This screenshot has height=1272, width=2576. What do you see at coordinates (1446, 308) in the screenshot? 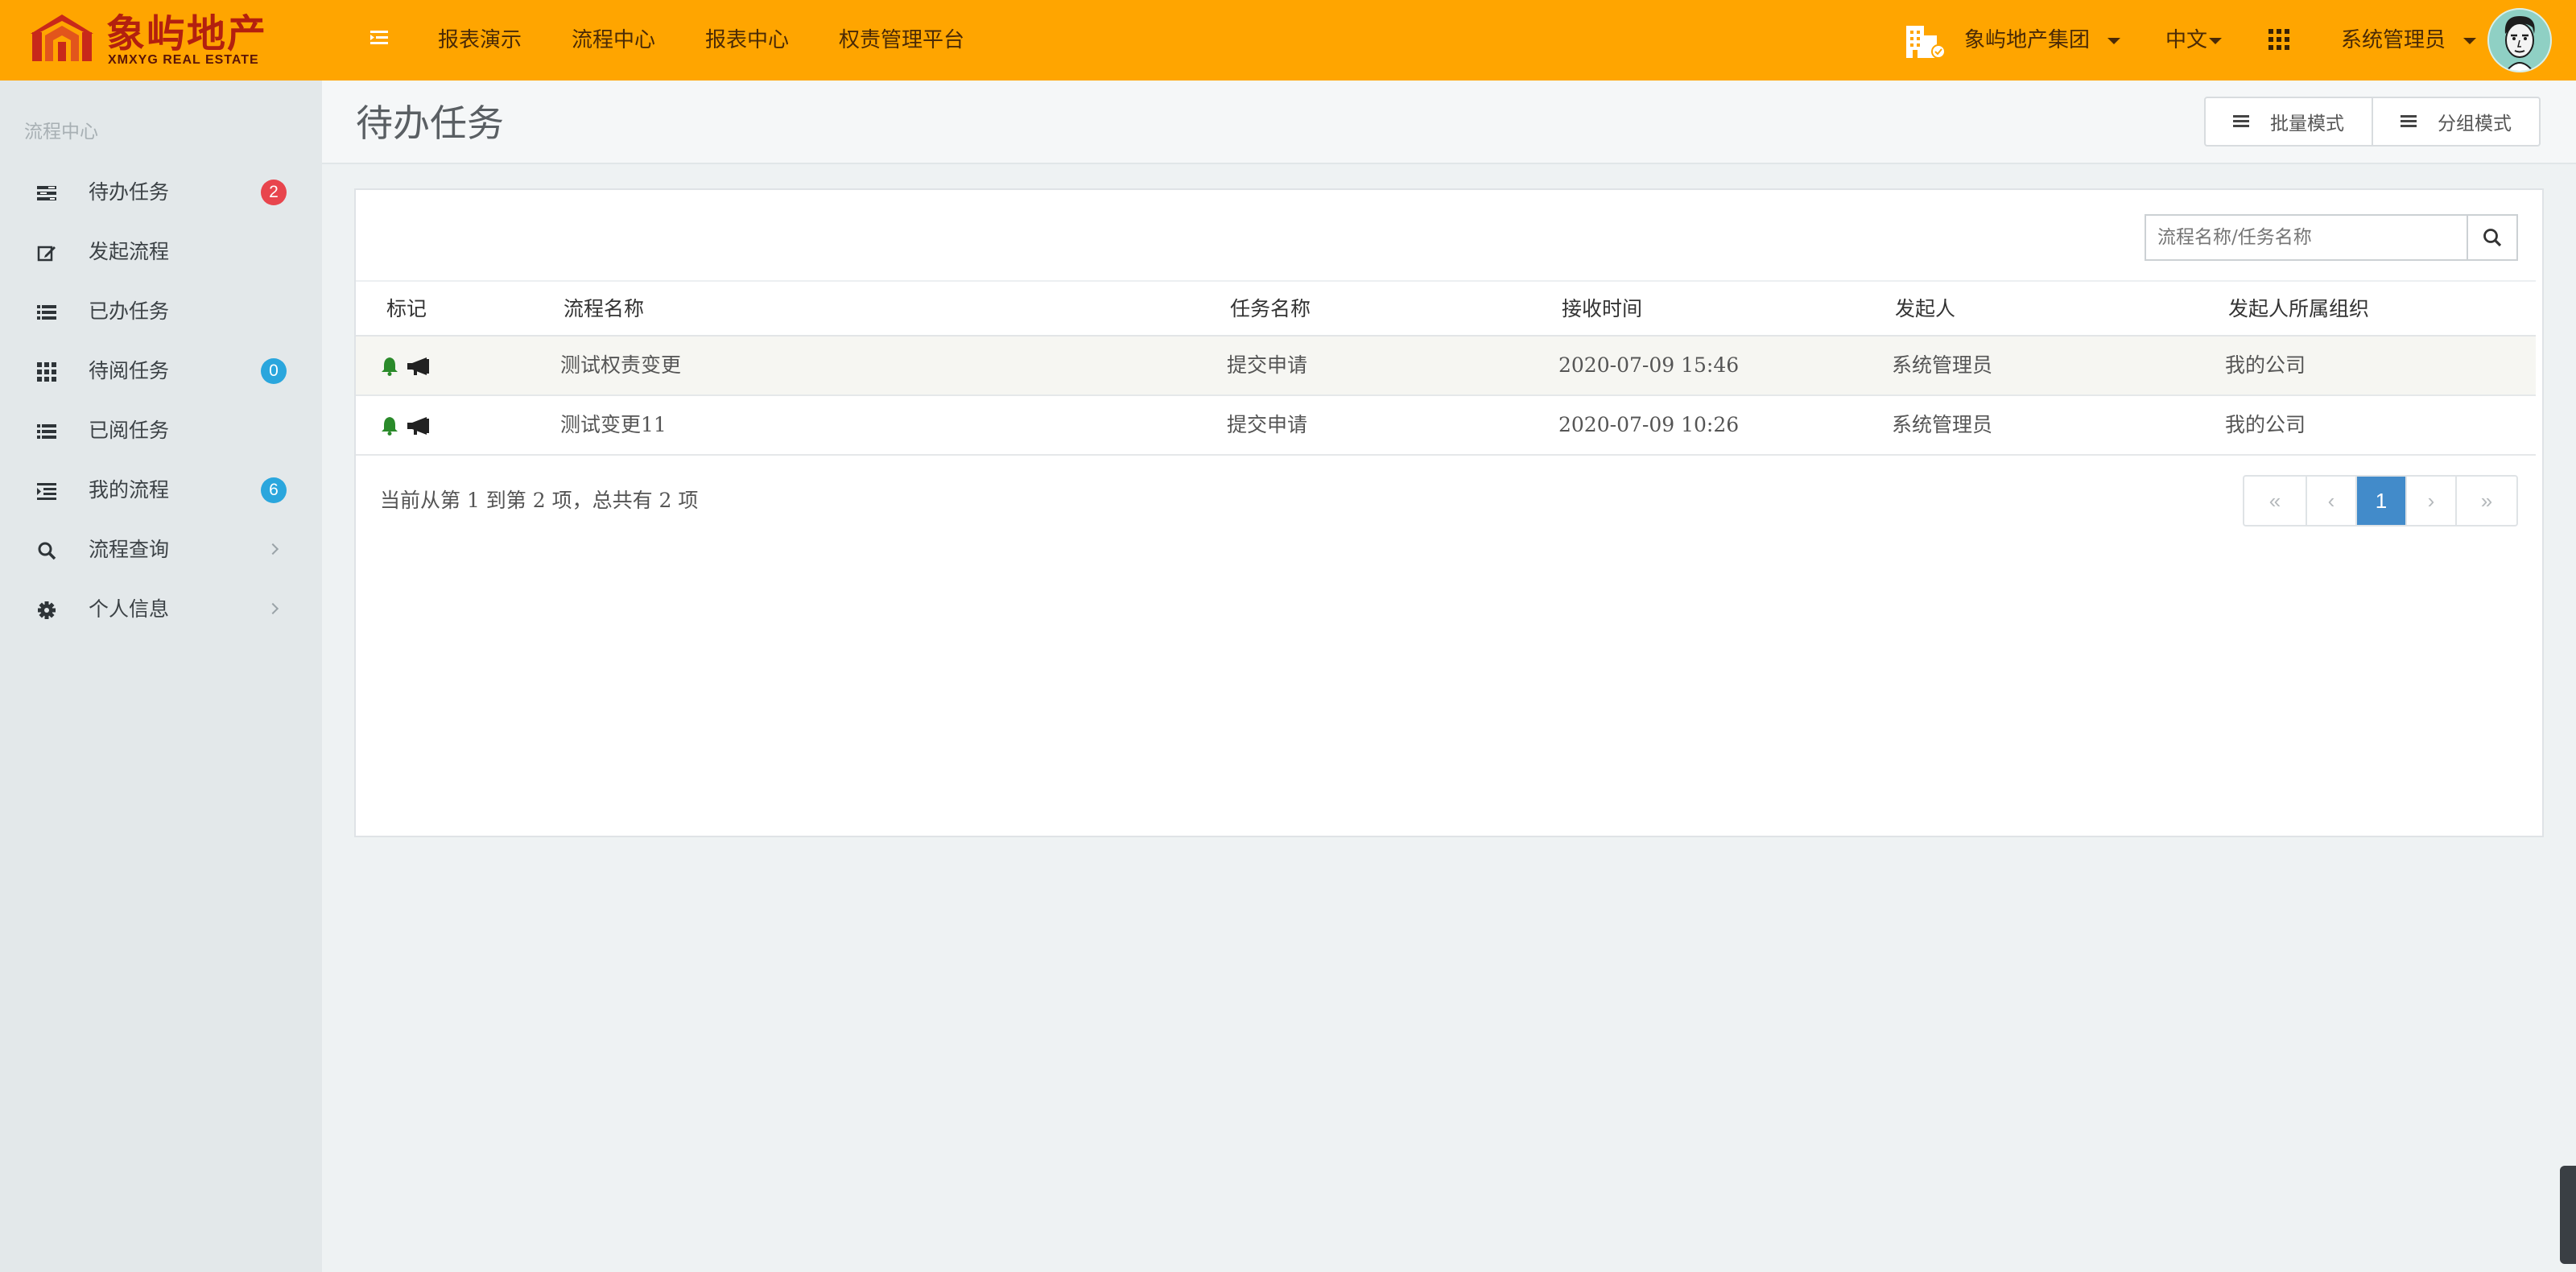
I see `table-header: 标记 流程名称 任务名称 接收时间 发起人 发起人所属组织` at bounding box center [1446, 308].